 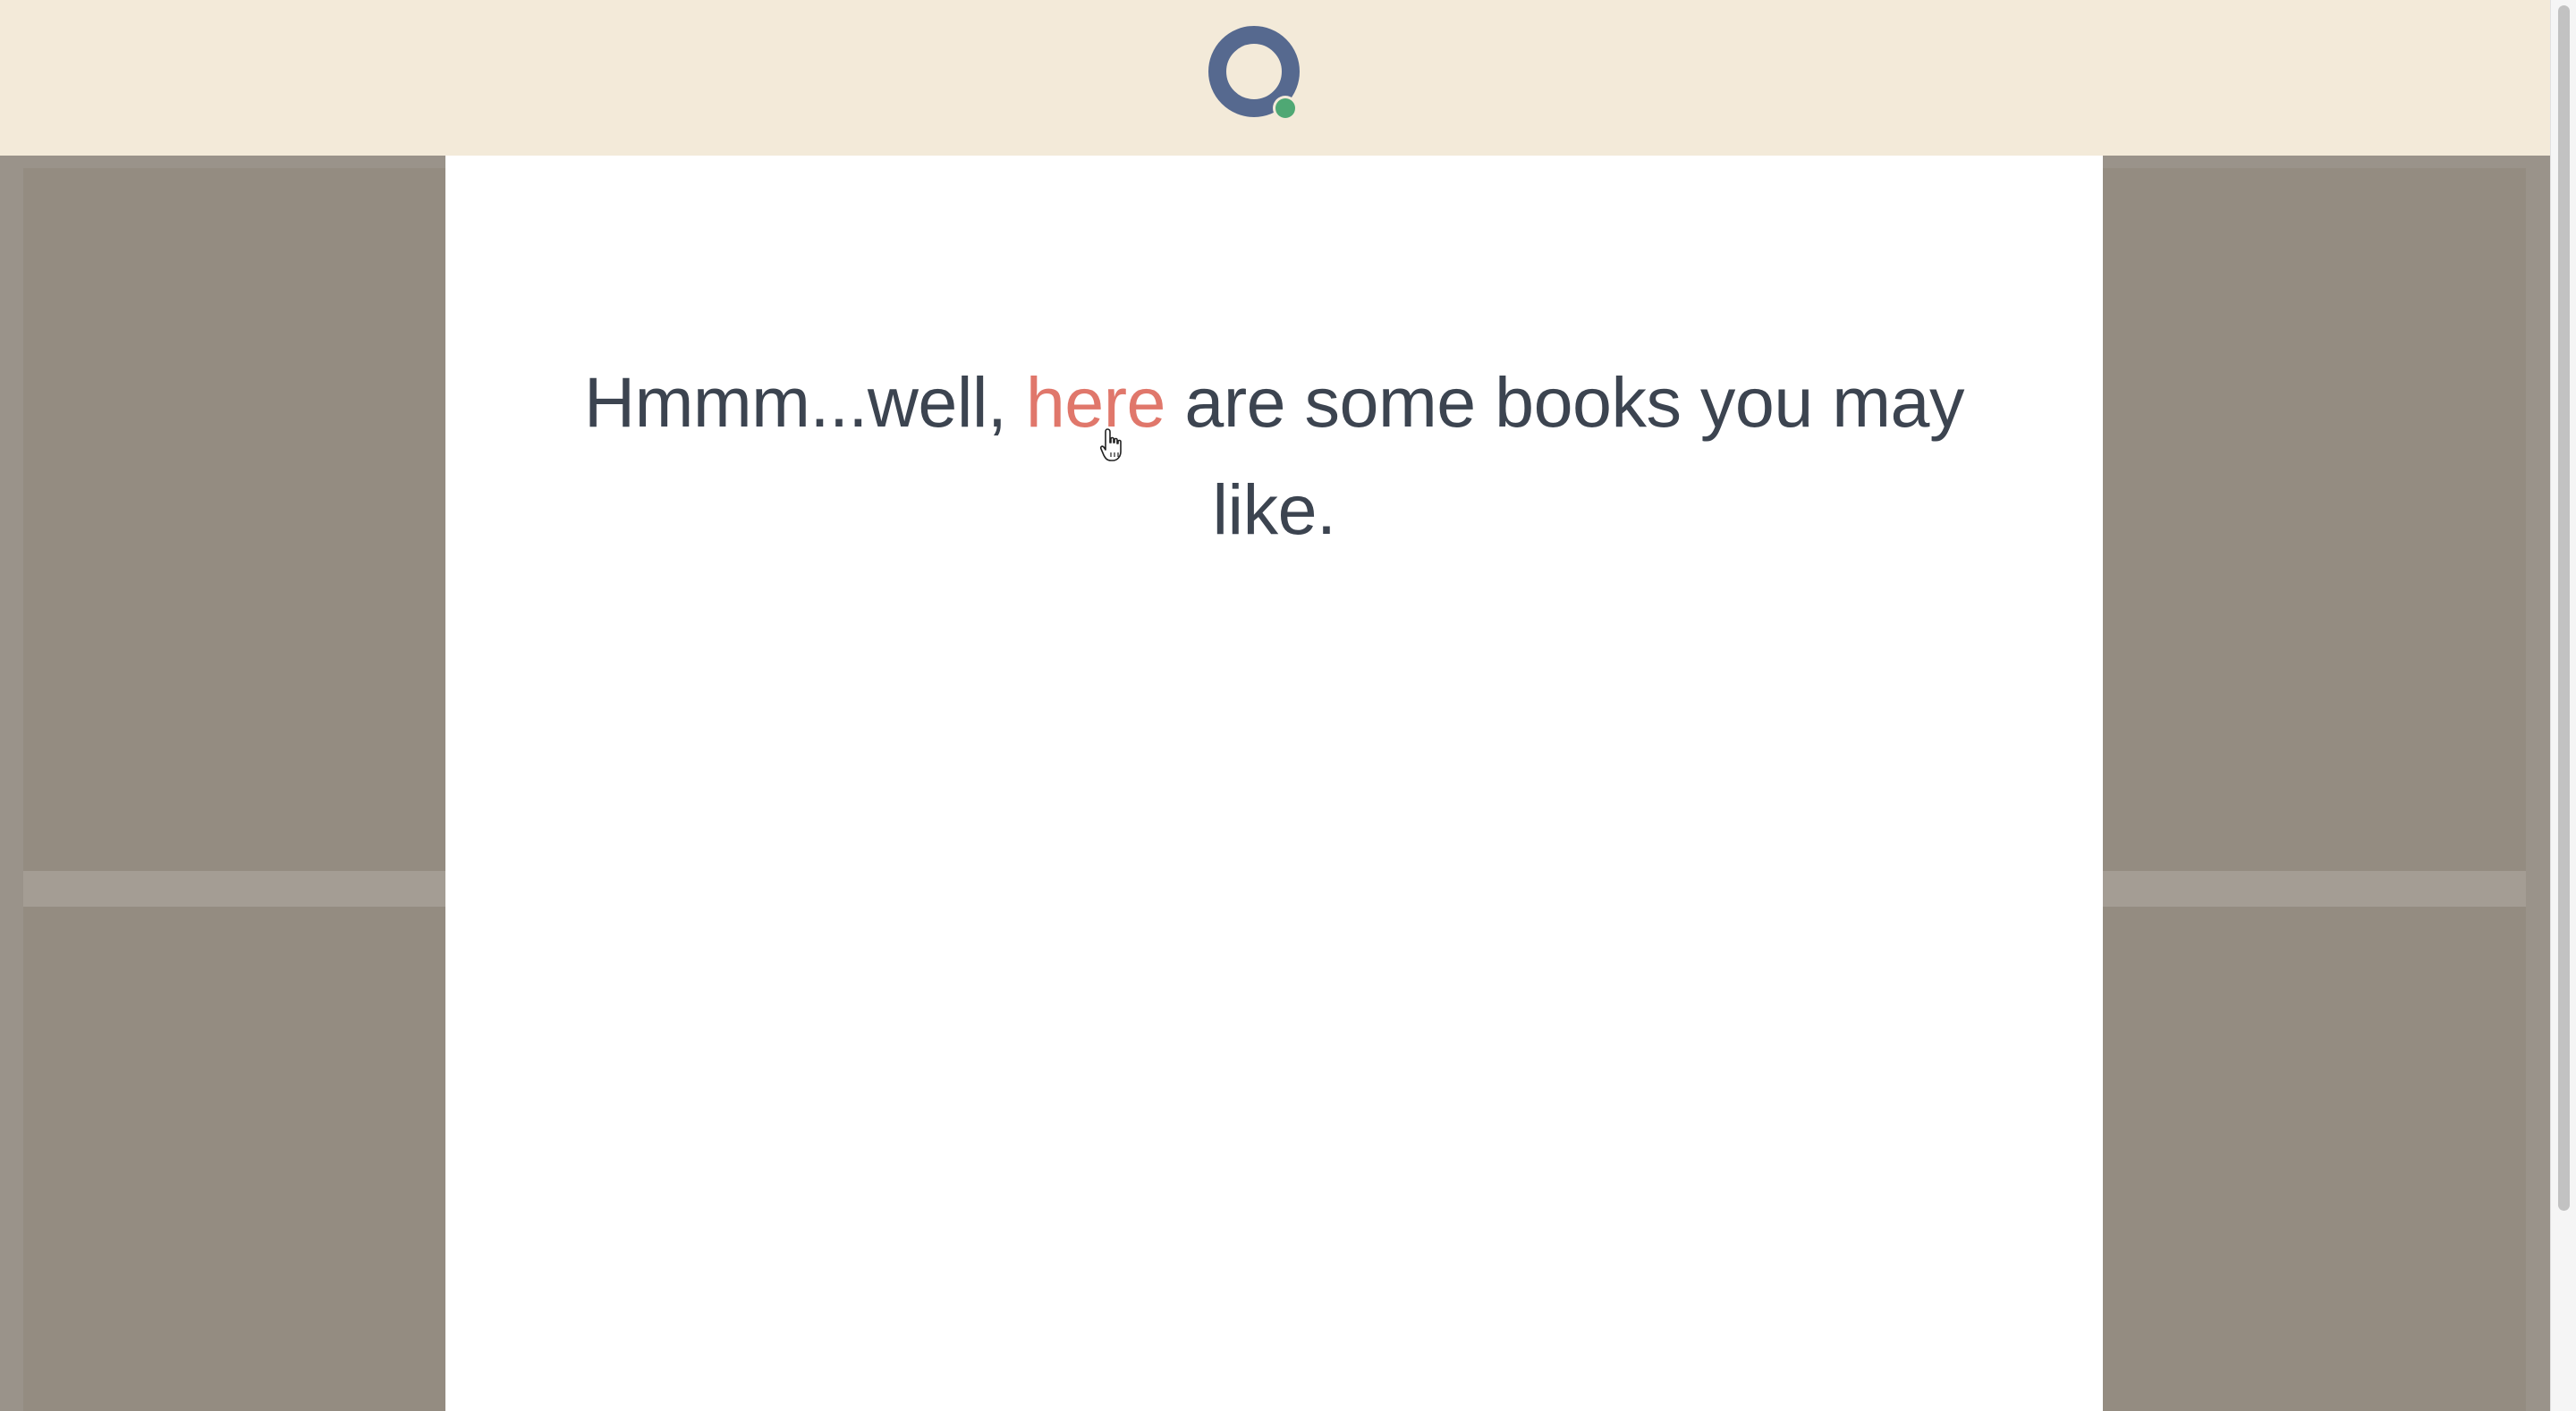 What do you see at coordinates (234, 1159) in the screenshot?
I see `left-shelf-lower` at bounding box center [234, 1159].